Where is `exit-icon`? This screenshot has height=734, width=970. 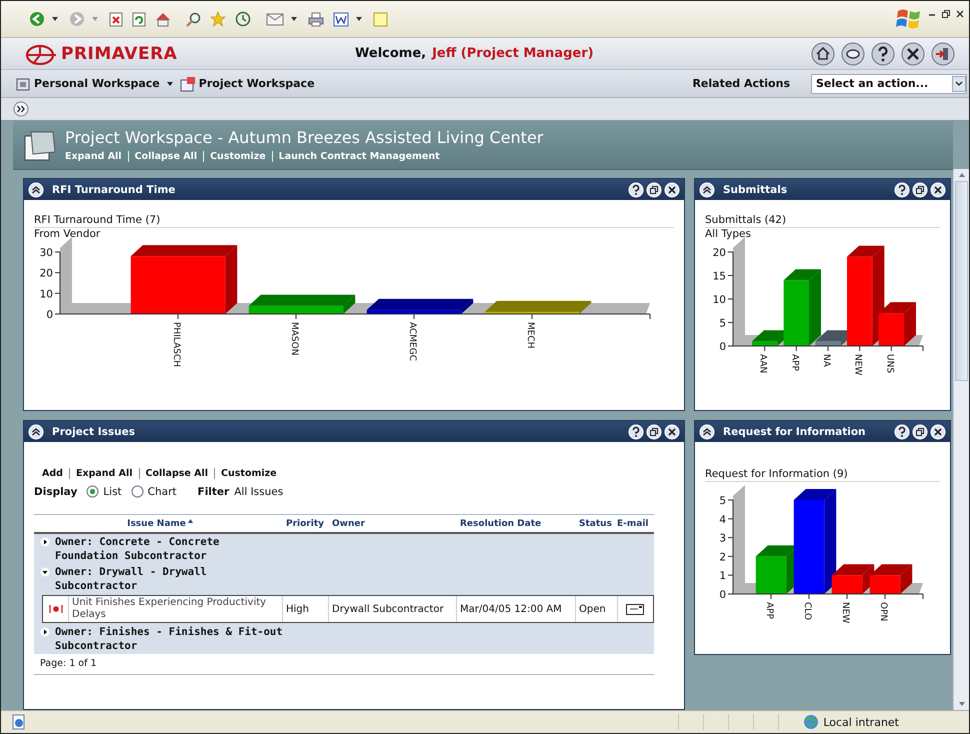
exit-icon is located at coordinates (943, 54).